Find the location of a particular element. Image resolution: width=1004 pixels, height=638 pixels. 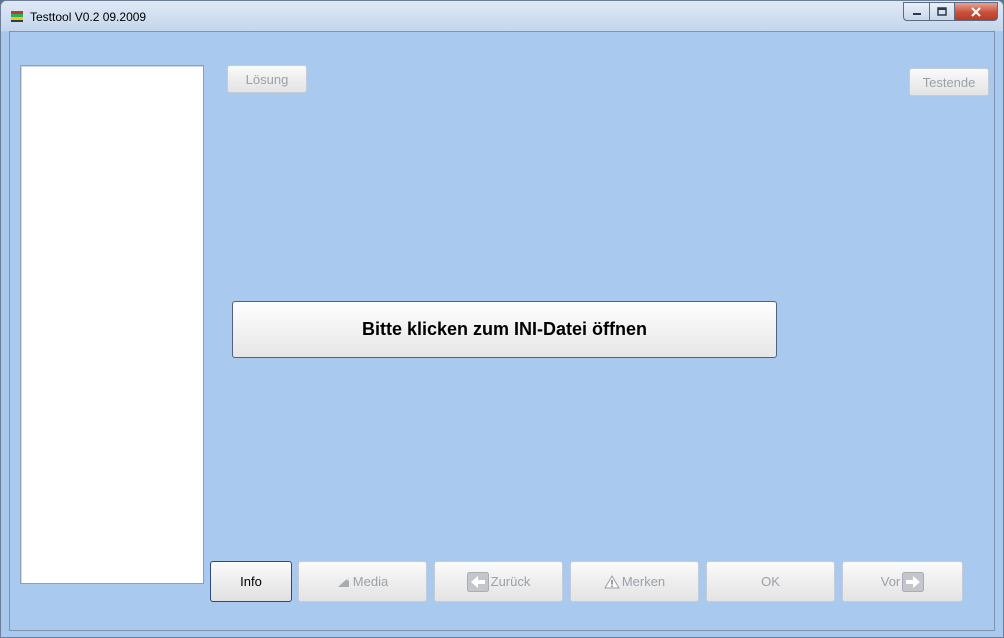

media-label: Media is located at coordinates (370, 581).